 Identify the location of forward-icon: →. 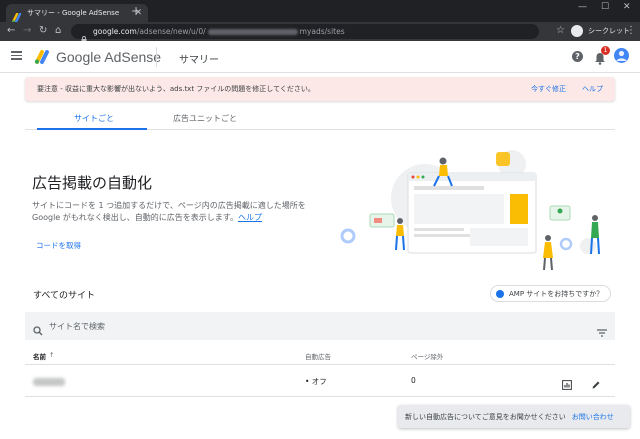
(27, 31).